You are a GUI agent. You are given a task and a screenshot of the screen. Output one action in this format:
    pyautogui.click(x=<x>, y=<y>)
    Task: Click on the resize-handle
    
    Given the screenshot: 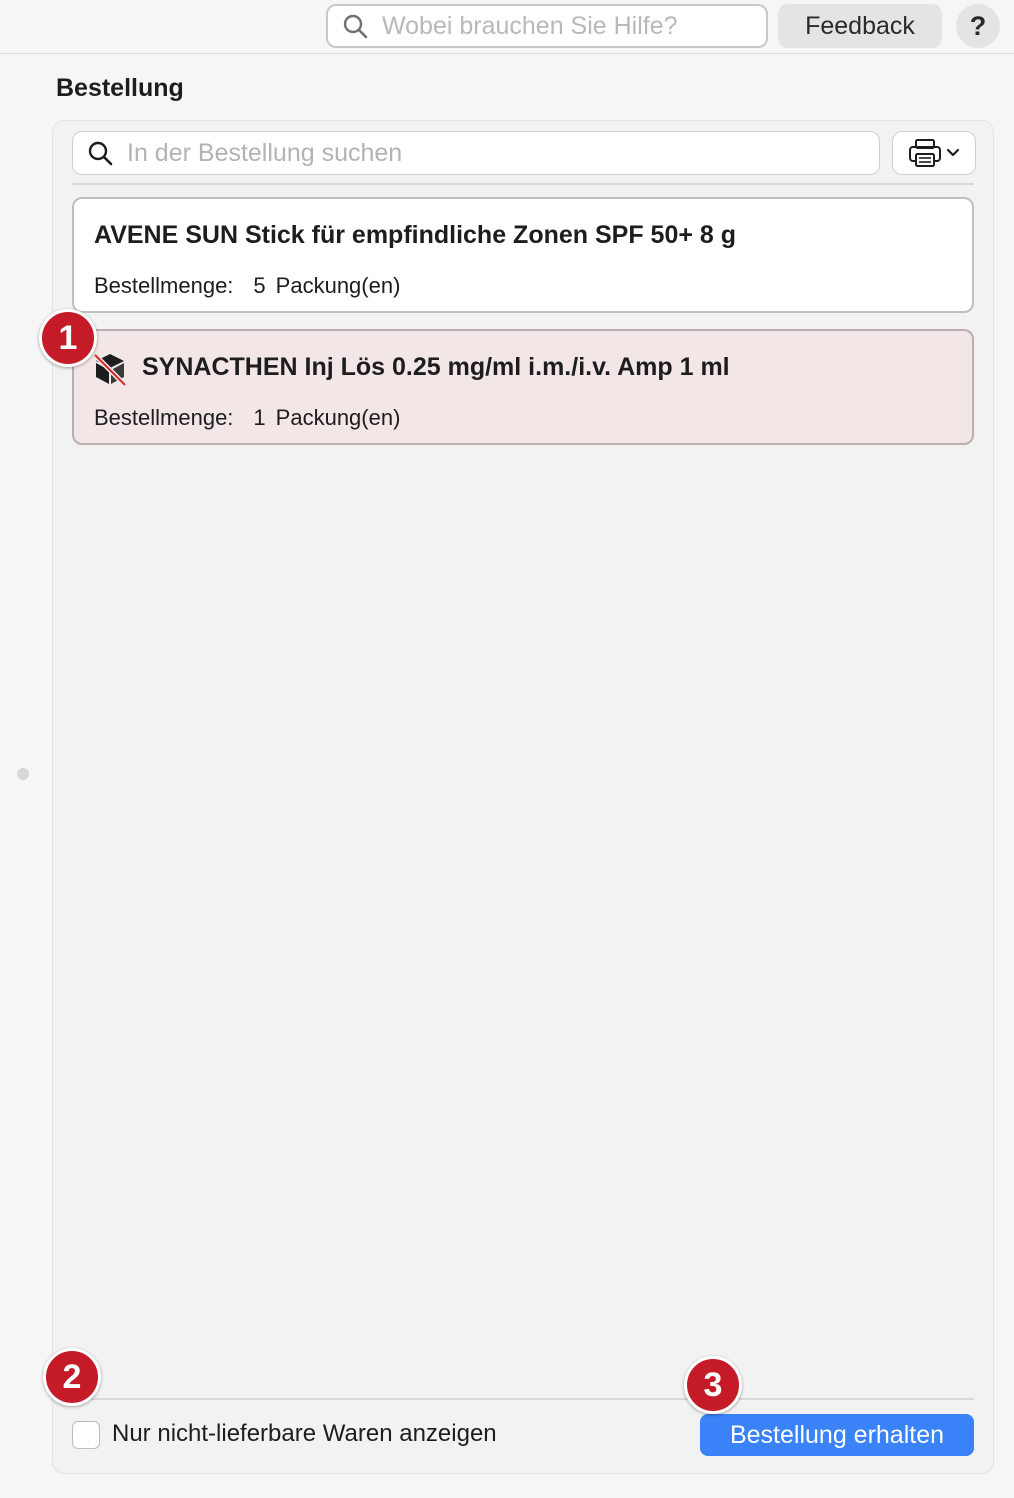 What is the action you would take?
    pyautogui.click(x=23, y=774)
    